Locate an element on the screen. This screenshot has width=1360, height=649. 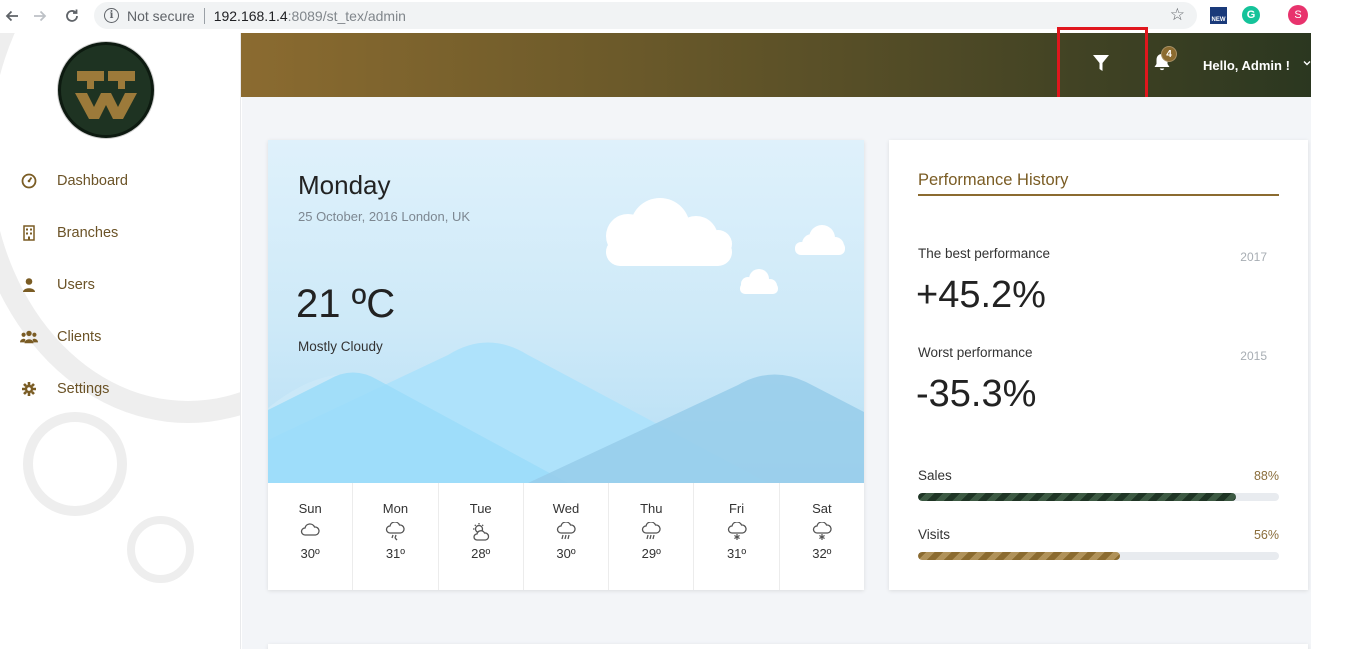
worst-performance-value: -35.3% is located at coordinates (976, 394).